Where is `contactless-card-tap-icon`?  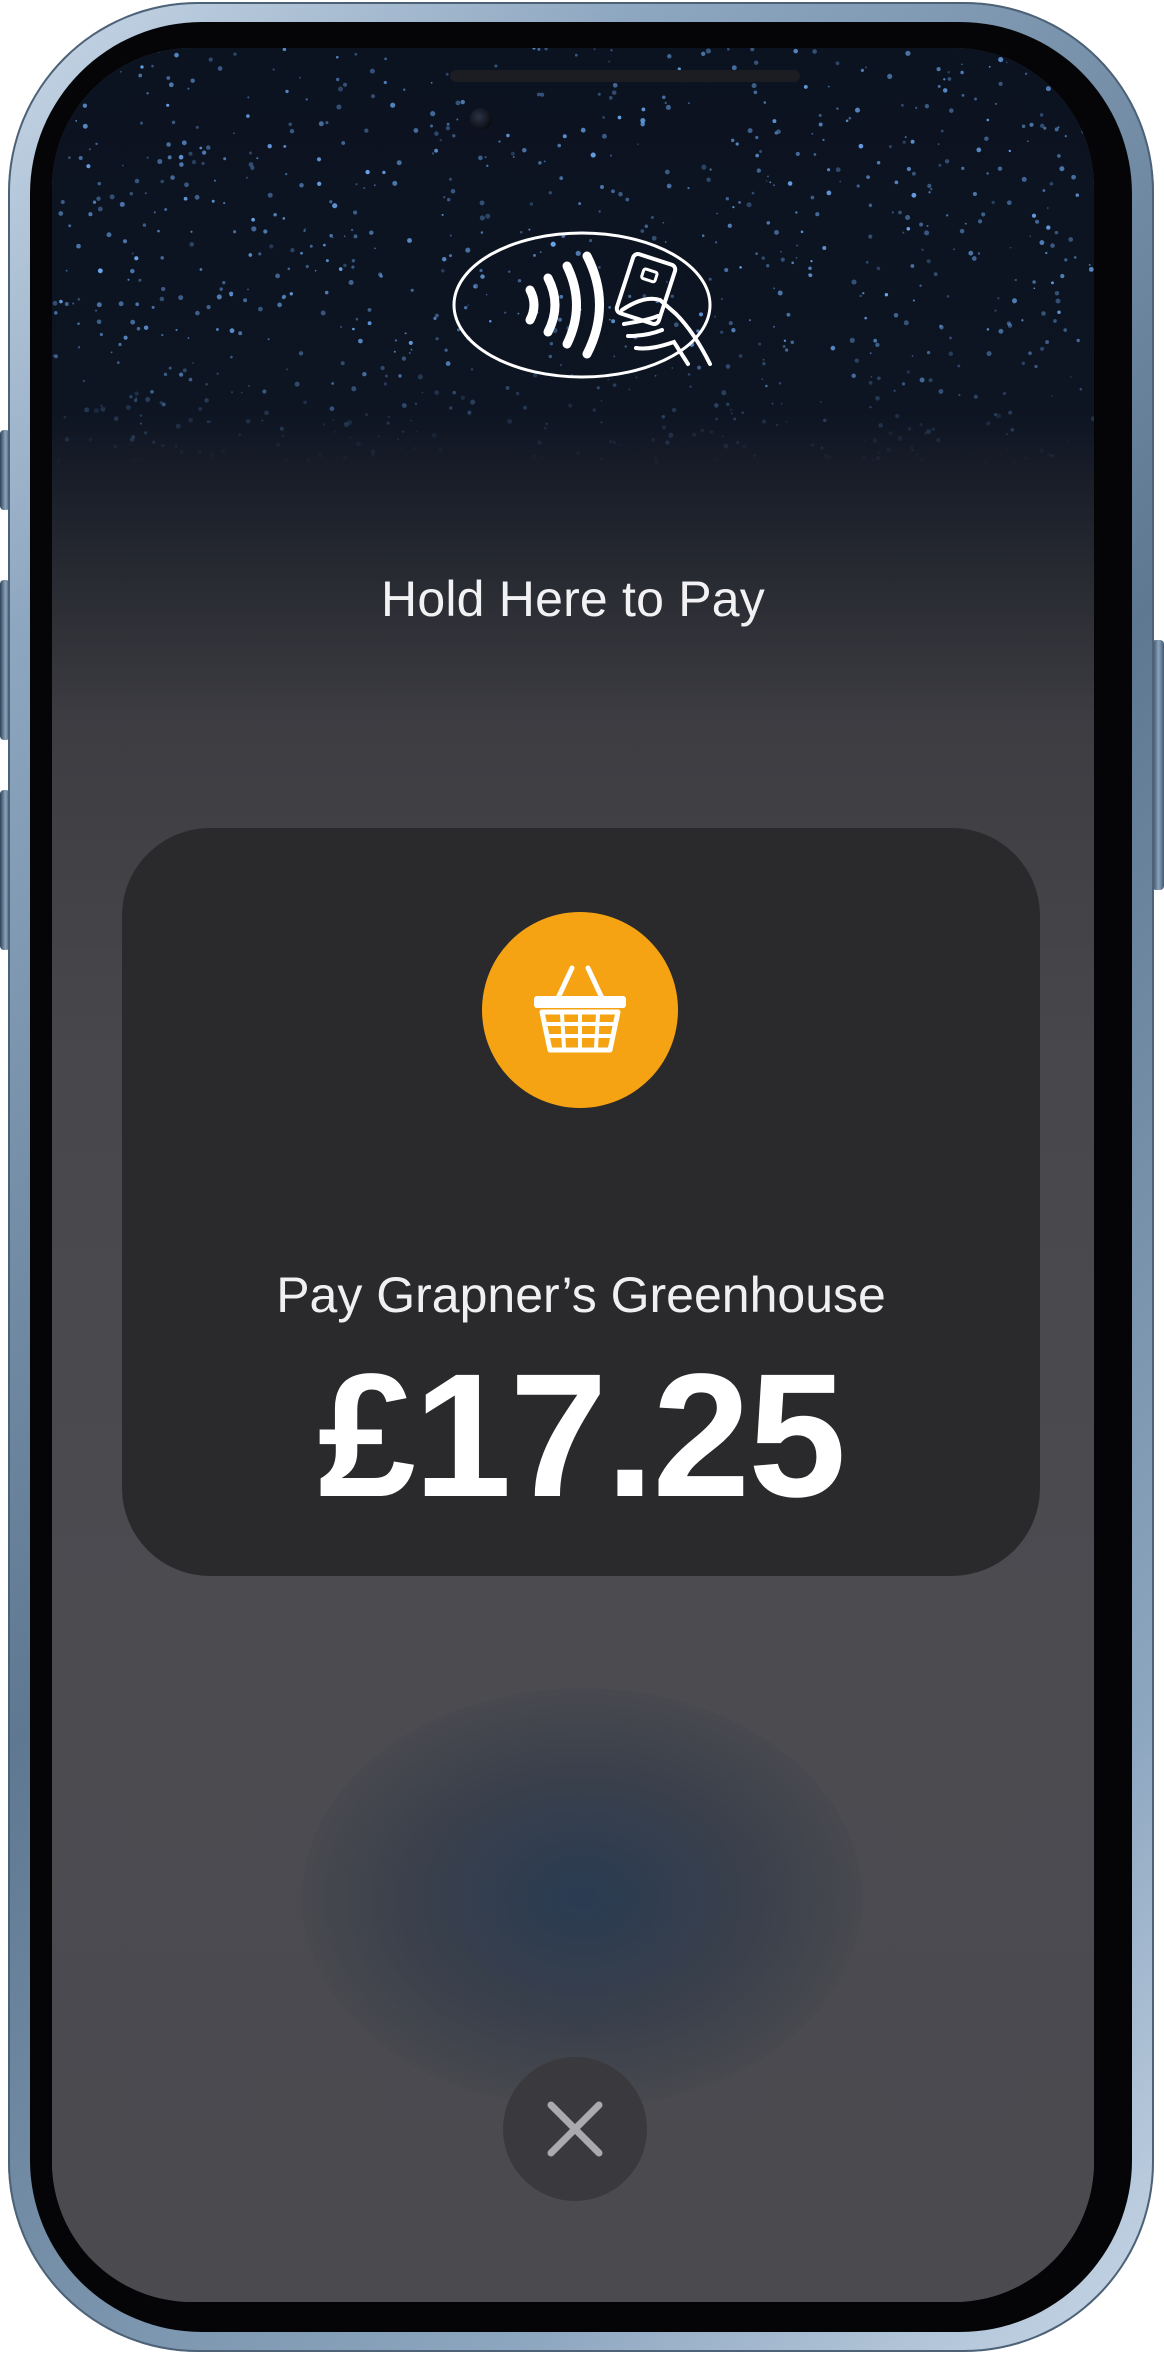
contactless-card-tap-icon is located at coordinates (582, 305).